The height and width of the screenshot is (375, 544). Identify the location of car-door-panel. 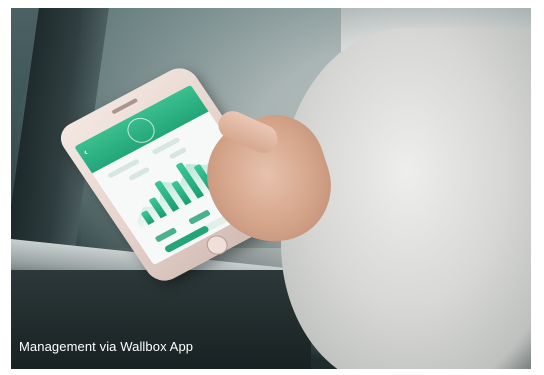
(161, 319).